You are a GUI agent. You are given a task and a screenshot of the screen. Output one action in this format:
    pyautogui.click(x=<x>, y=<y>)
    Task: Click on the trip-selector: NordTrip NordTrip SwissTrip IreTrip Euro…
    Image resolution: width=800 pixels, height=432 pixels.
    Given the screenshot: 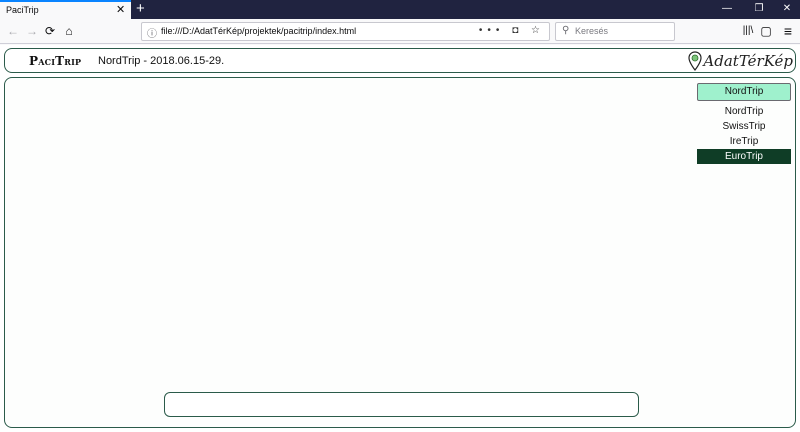 What is the action you would take?
    pyautogui.click(x=744, y=123)
    